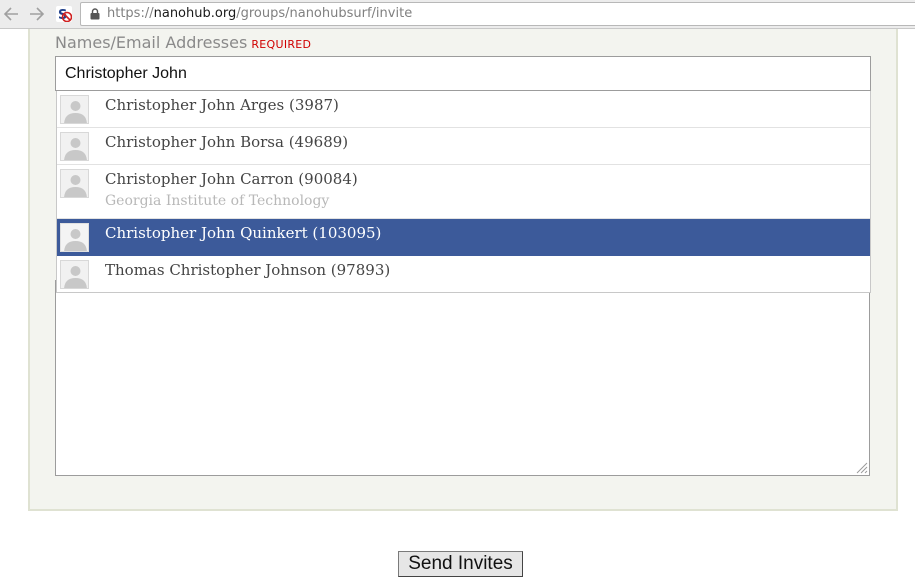 The image size is (915, 583). What do you see at coordinates (460, 564) in the screenshot?
I see `send-invites-button: Send Invites` at bounding box center [460, 564].